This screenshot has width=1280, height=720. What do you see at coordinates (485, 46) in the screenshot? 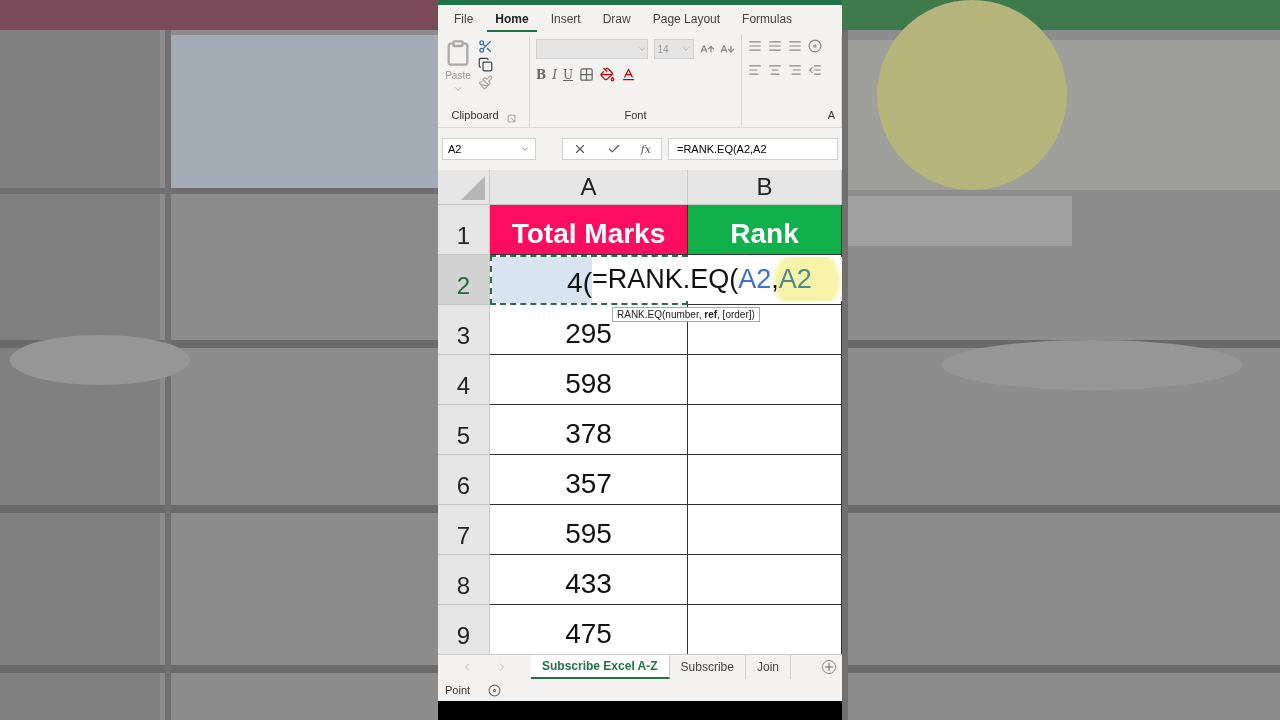
I see `cut-icon` at bounding box center [485, 46].